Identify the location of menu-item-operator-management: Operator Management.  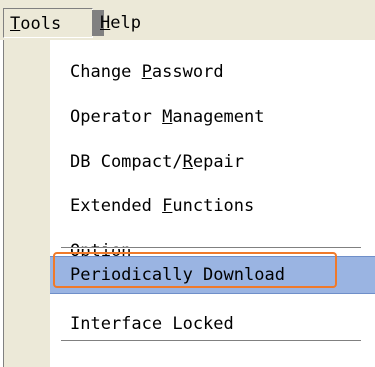
(212, 117).